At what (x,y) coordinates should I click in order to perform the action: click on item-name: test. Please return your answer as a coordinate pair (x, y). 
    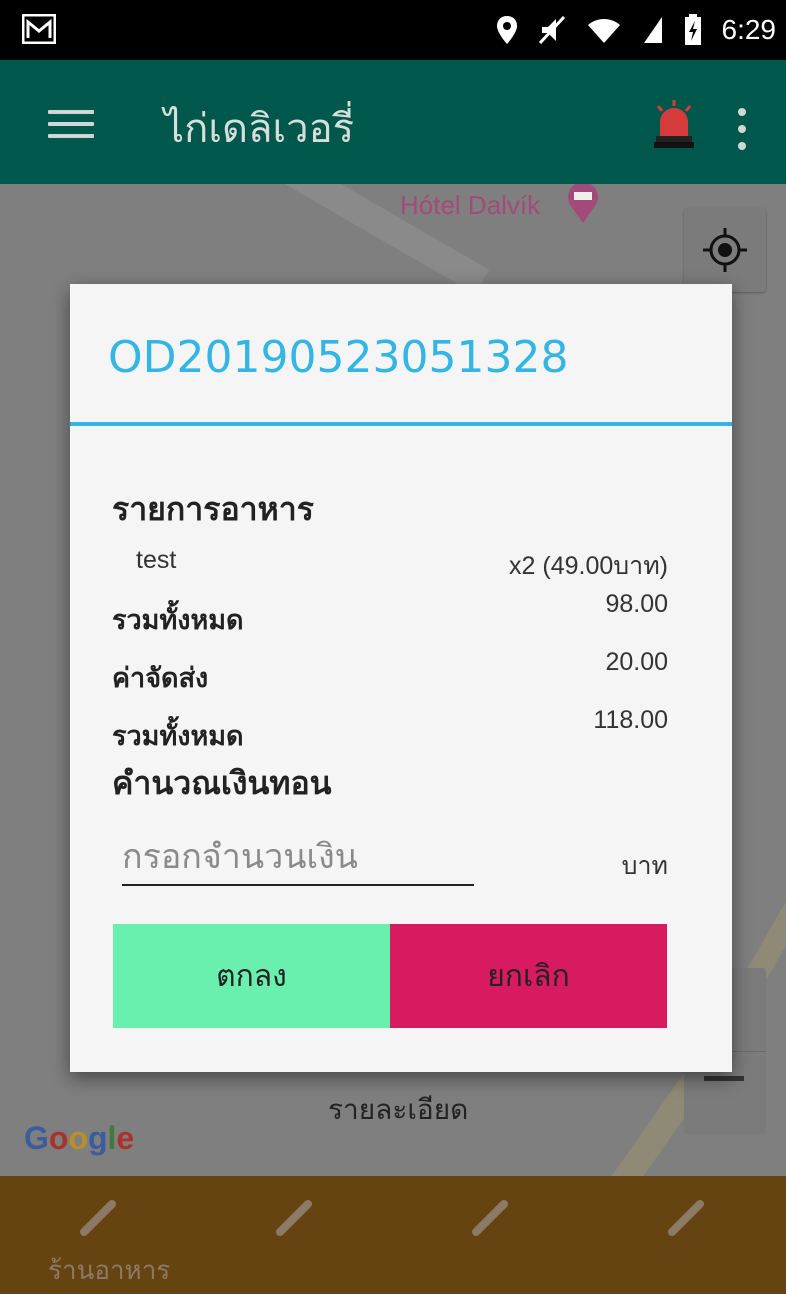
    Looking at the image, I should click on (156, 560).